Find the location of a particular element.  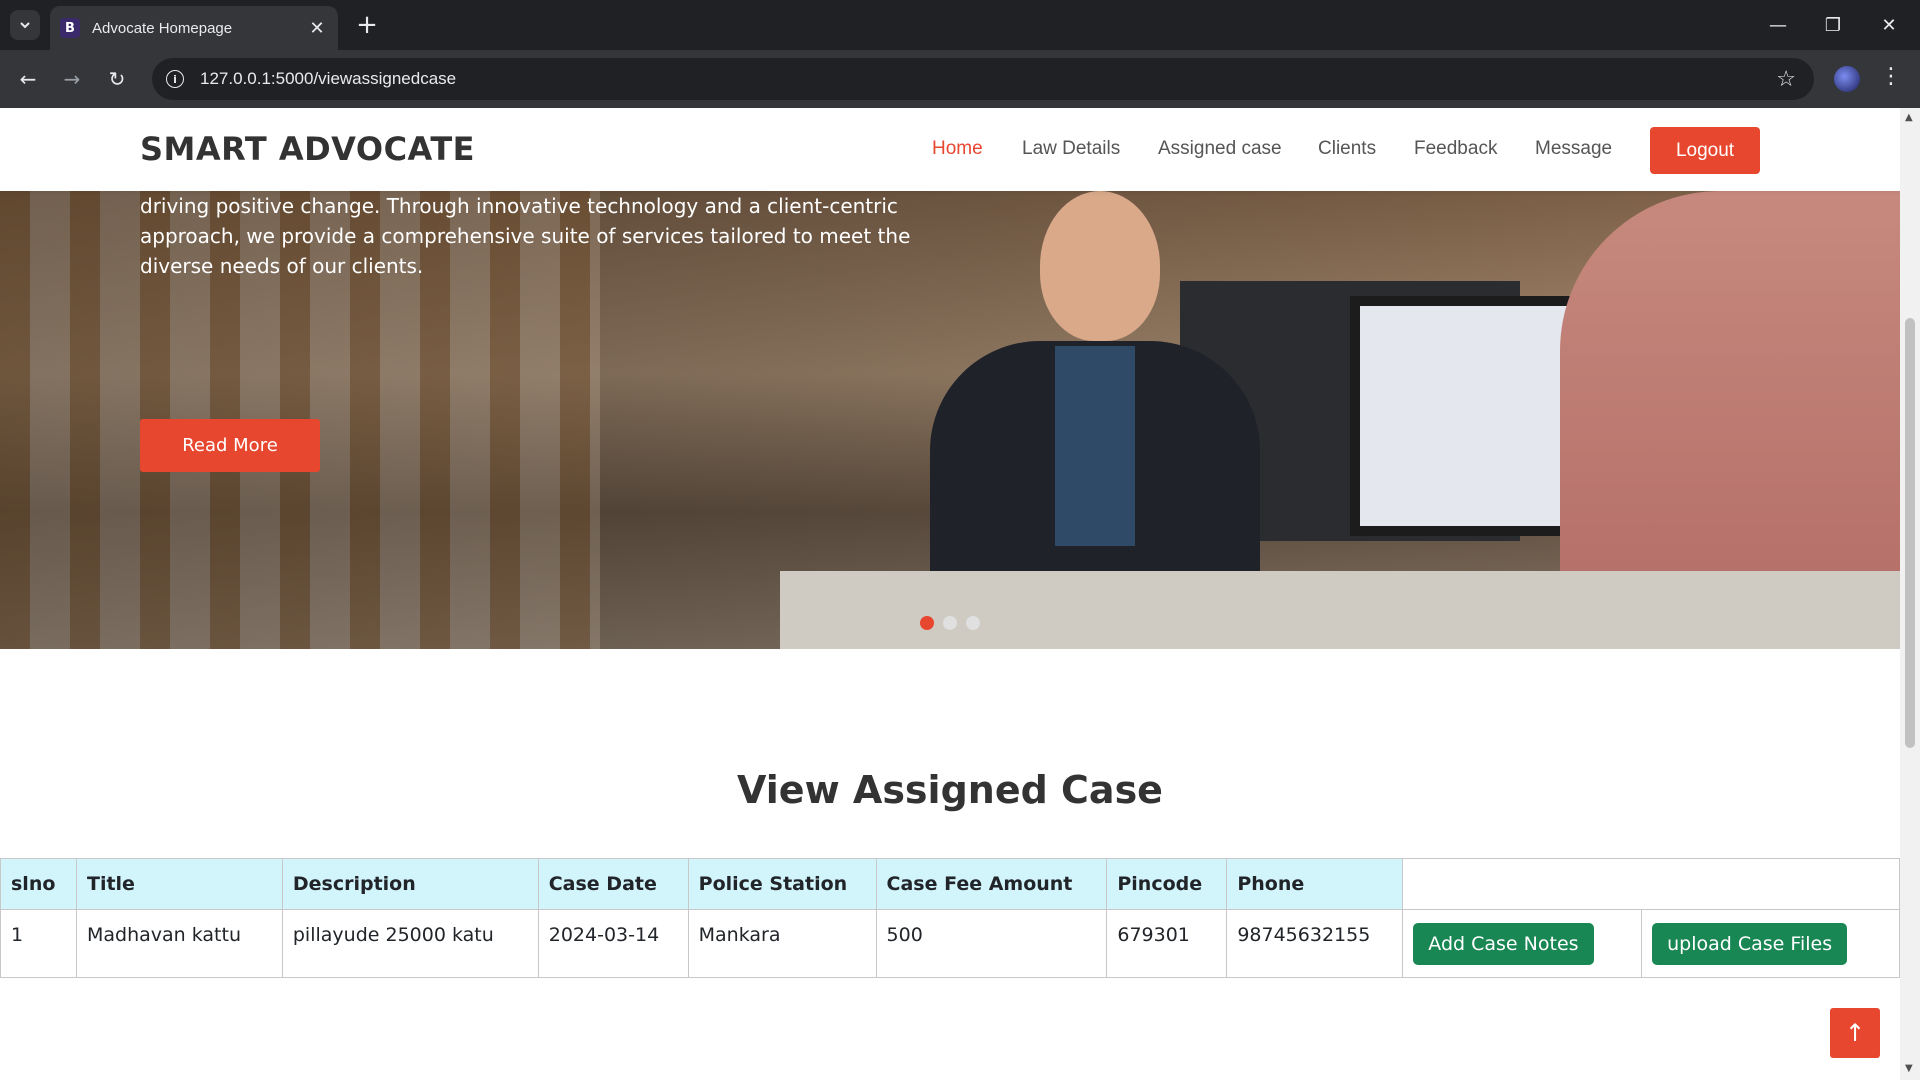

carousel-indicators is located at coordinates (950, 623).